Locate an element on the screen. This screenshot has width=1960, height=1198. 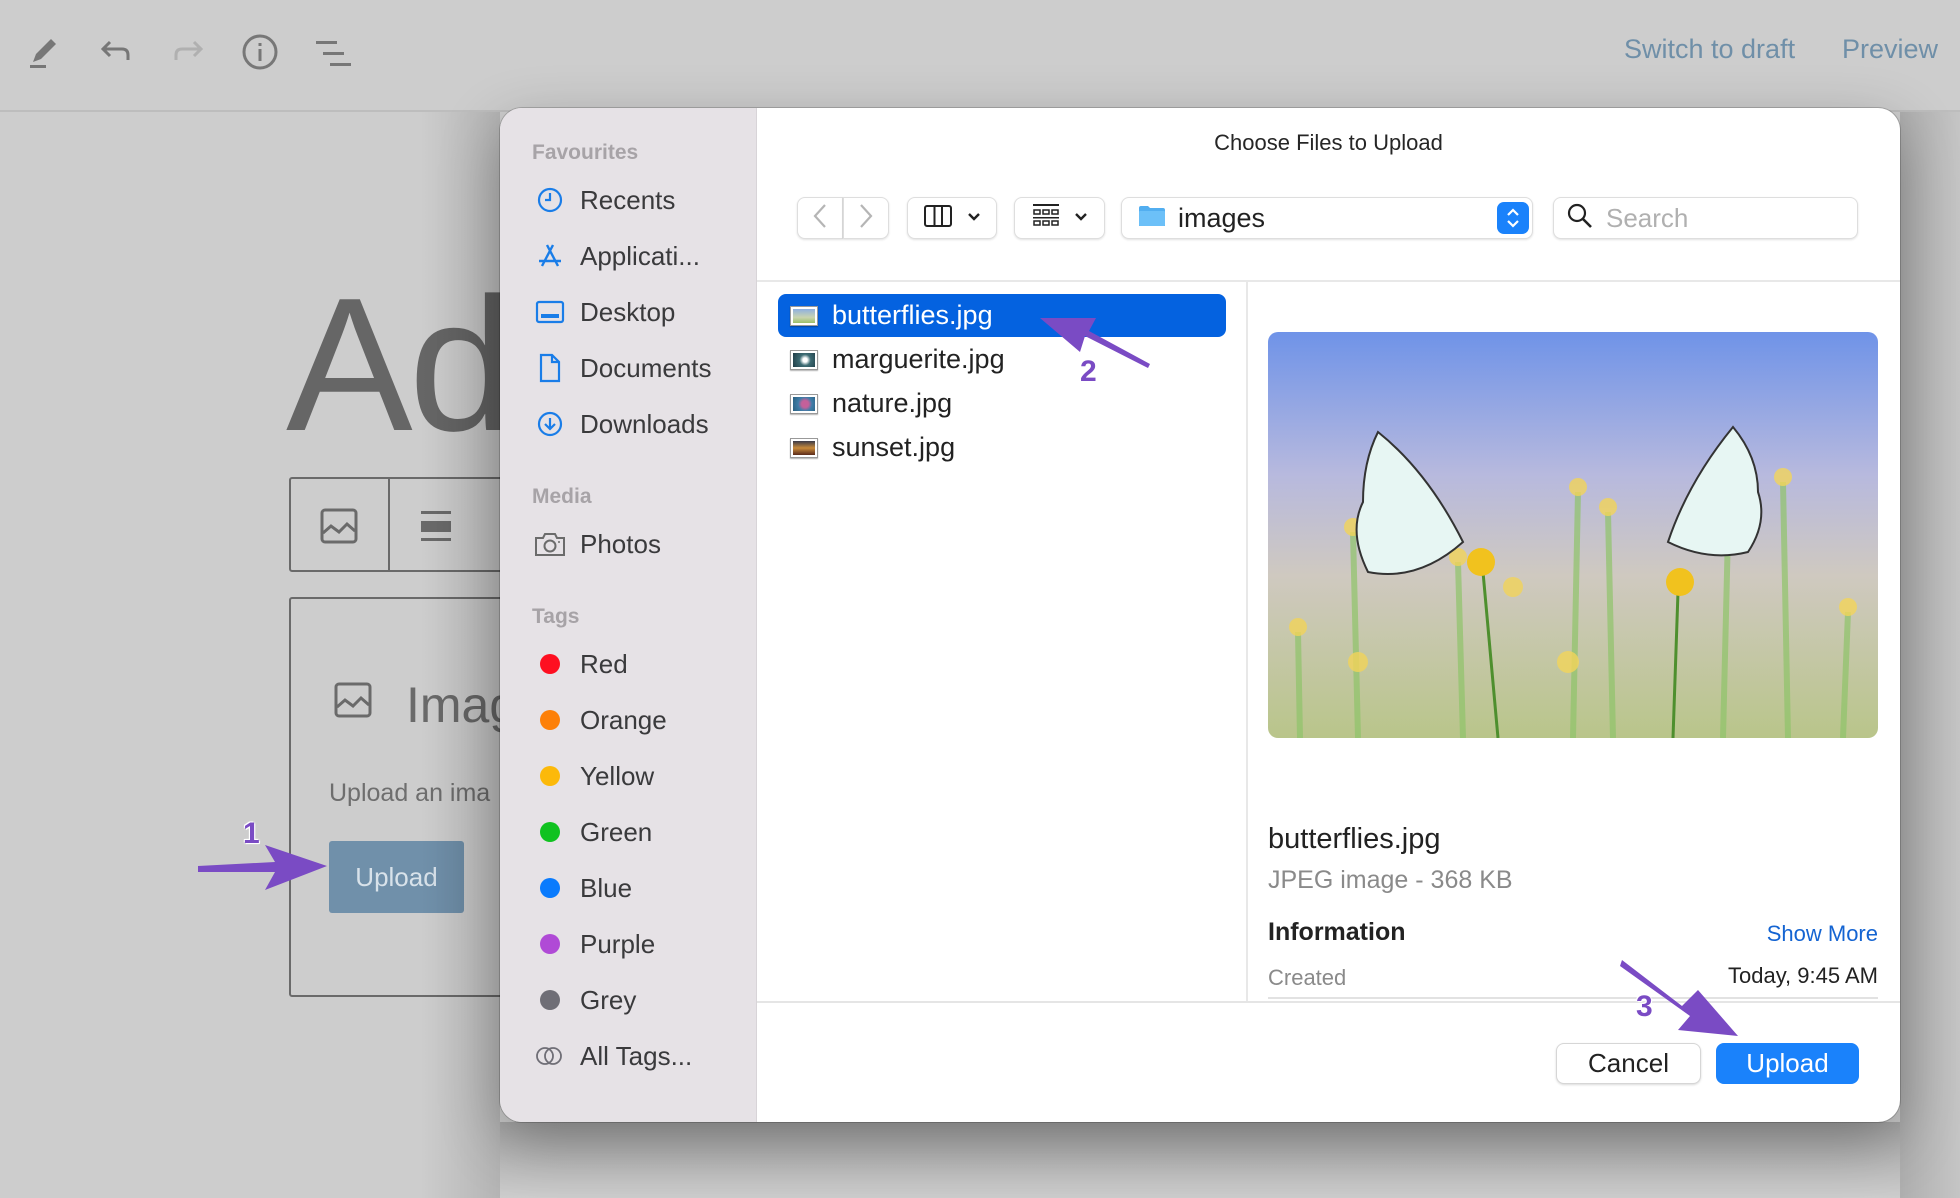
annotation-number-3: 3 is located at coordinates (1644, 1006).